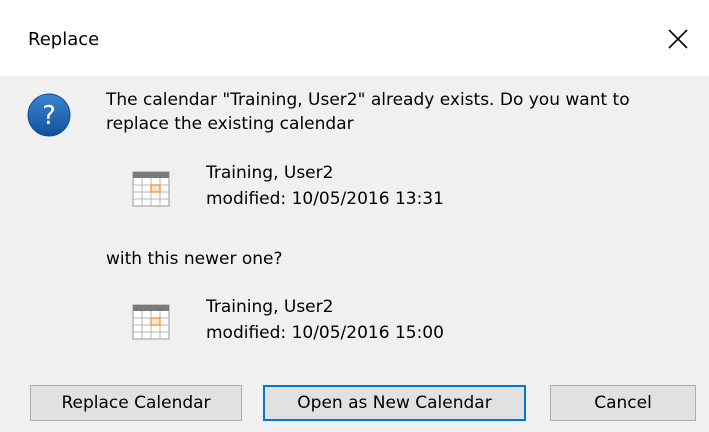 This screenshot has width=709, height=432. I want to click on close-button, so click(679, 38).